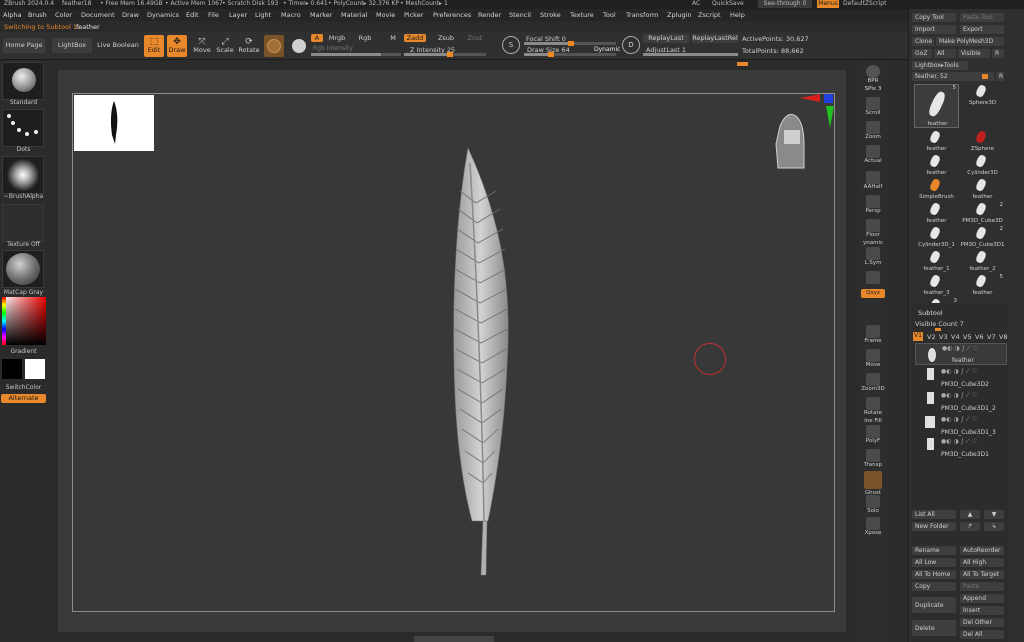  What do you see at coordinates (931, 337) in the screenshot?
I see `tab-v2: V2` at bounding box center [931, 337].